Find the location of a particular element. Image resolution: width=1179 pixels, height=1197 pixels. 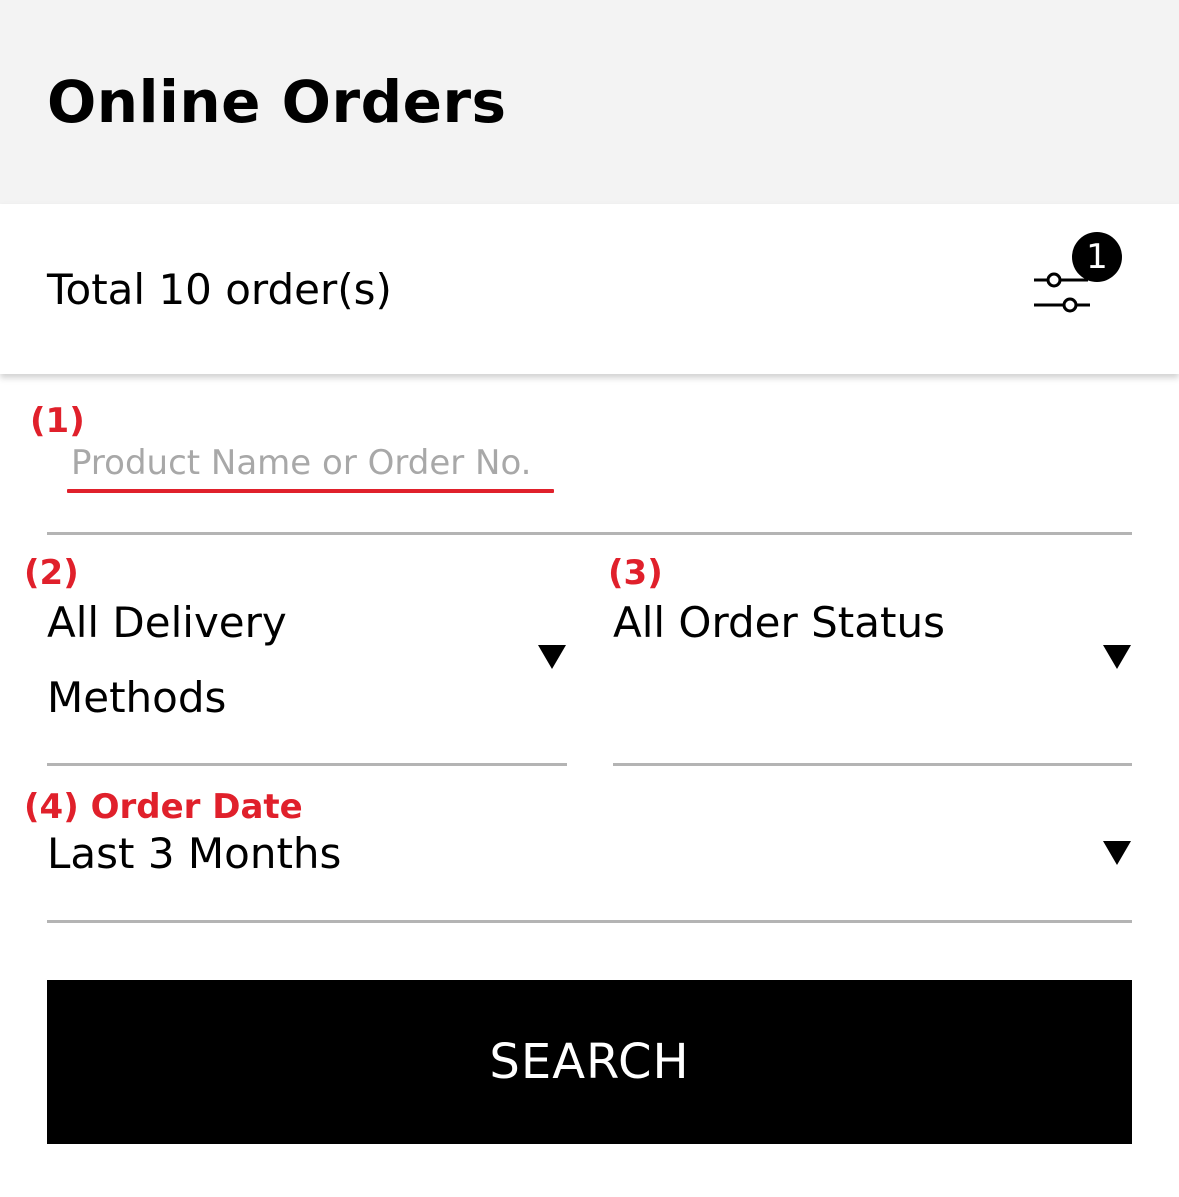

order-status-select: All Order Status is located at coordinates (872, 675).